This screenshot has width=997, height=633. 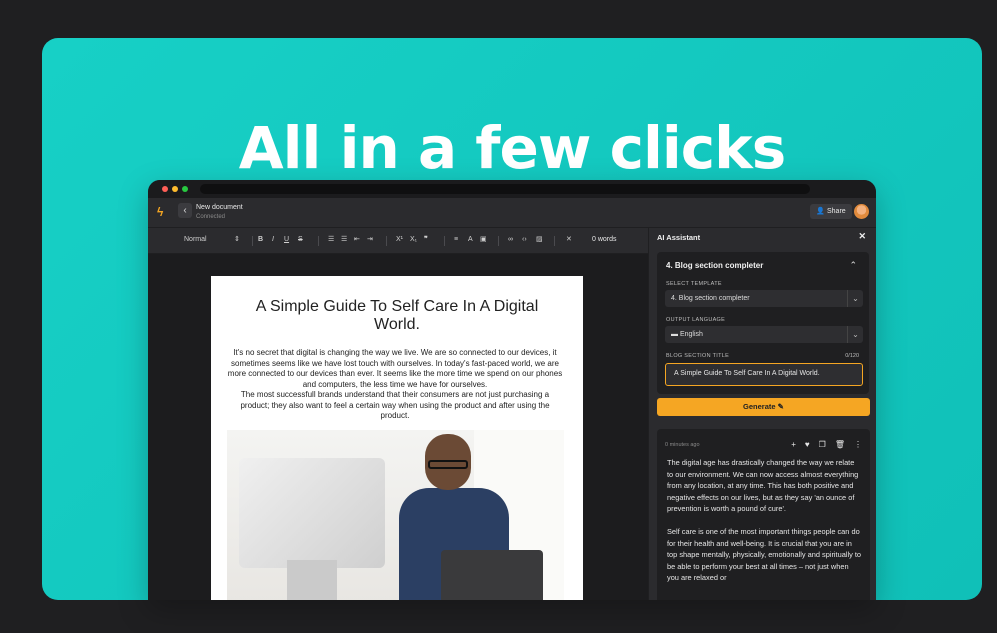 What do you see at coordinates (357, 240) in the screenshot?
I see `outdent-icon: ⇤` at bounding box center [357, 240].